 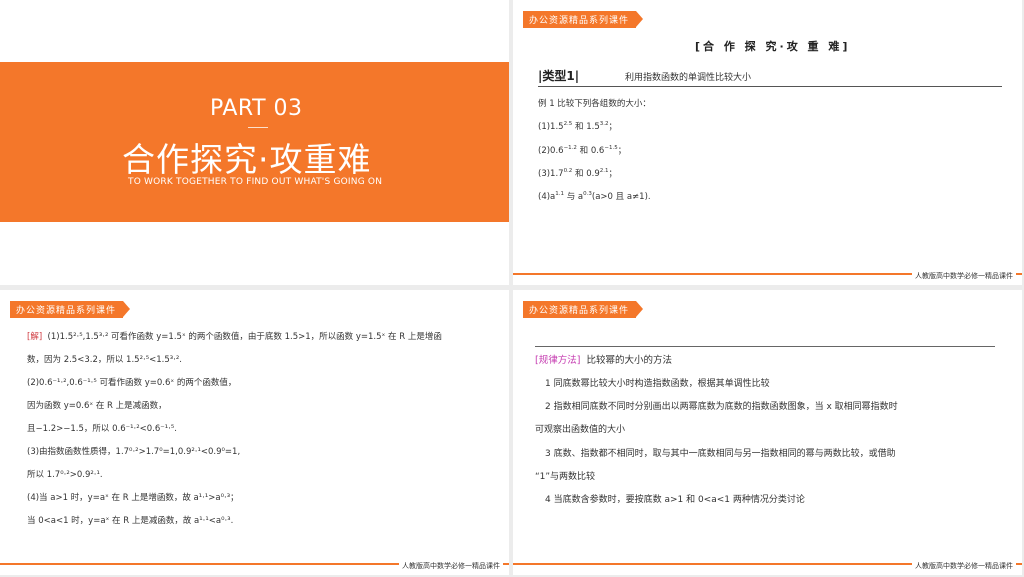 What do you see at coordinates (134, 452) in the screenshot?
I see `solution-line-6: (3)由指数函数性质得，1.7⁰·²>1.7⁰=1,0.9²·¹<0.9⁰=1,` at bounding box center [134, 452].